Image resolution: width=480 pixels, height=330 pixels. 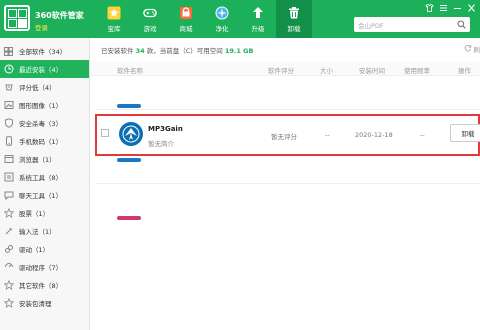 I want to click on nav-label: 宝库, so click(x=114, y=28).